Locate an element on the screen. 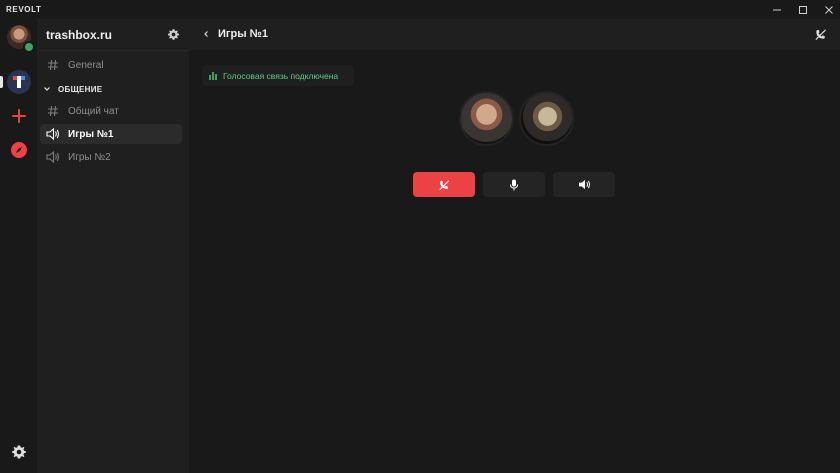 The image size is (840, 473). minimize-button is located at coordinates (777, 9).